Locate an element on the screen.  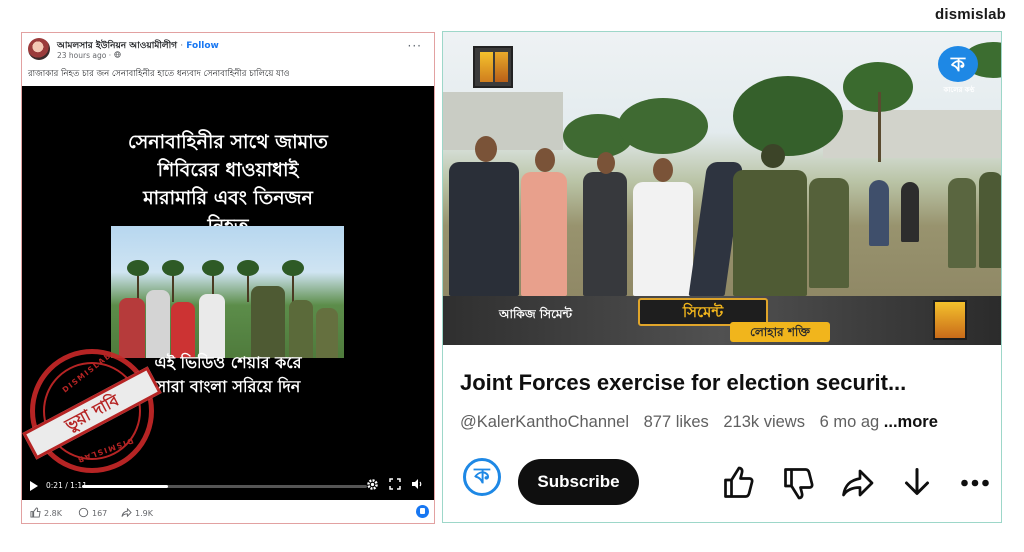
video-title-line: মারামারি এবং তিনজন is located at coordinates (228, 198).